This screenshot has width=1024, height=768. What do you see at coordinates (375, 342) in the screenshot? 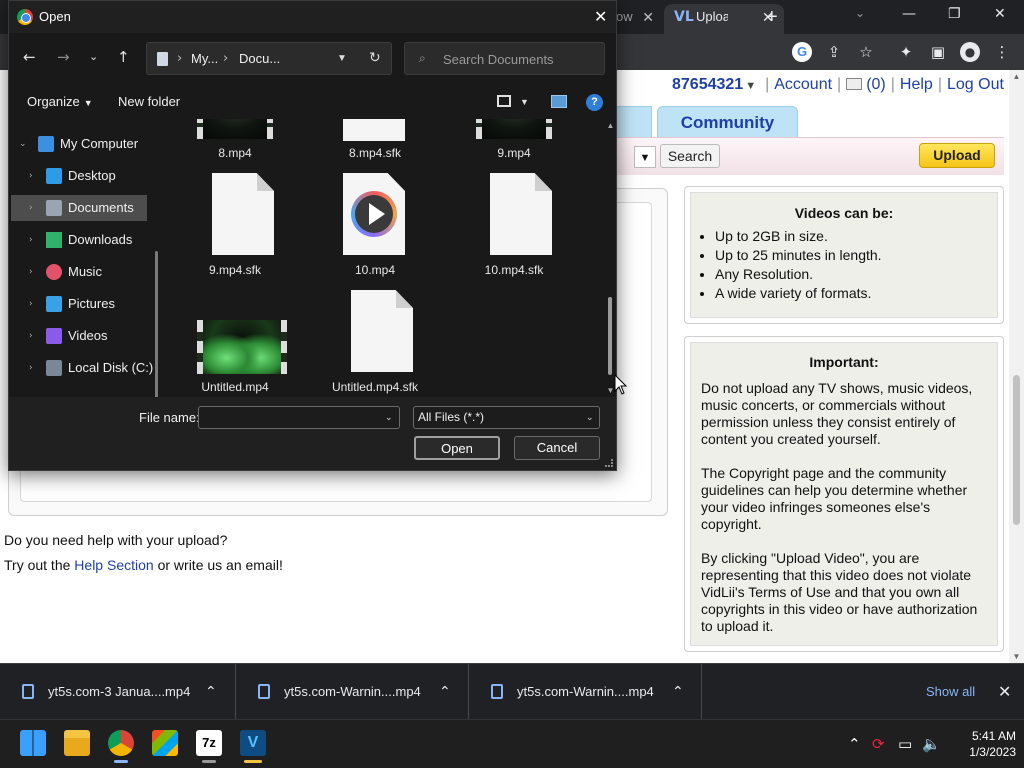
I see `file-item: Untitled.mp4.sfk` at bounding box center [375, 342].